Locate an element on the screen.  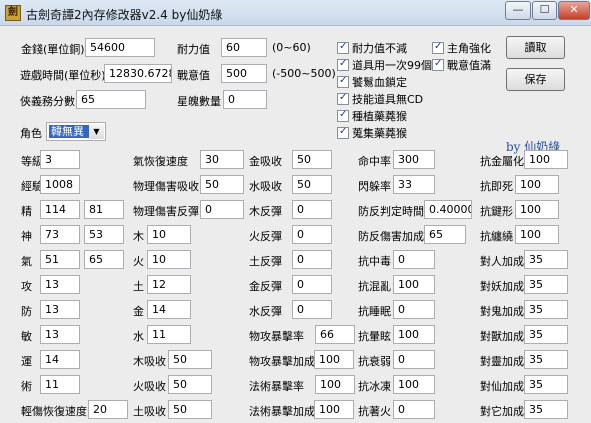
stat-field: 73 is located at coordinates (60, 234).